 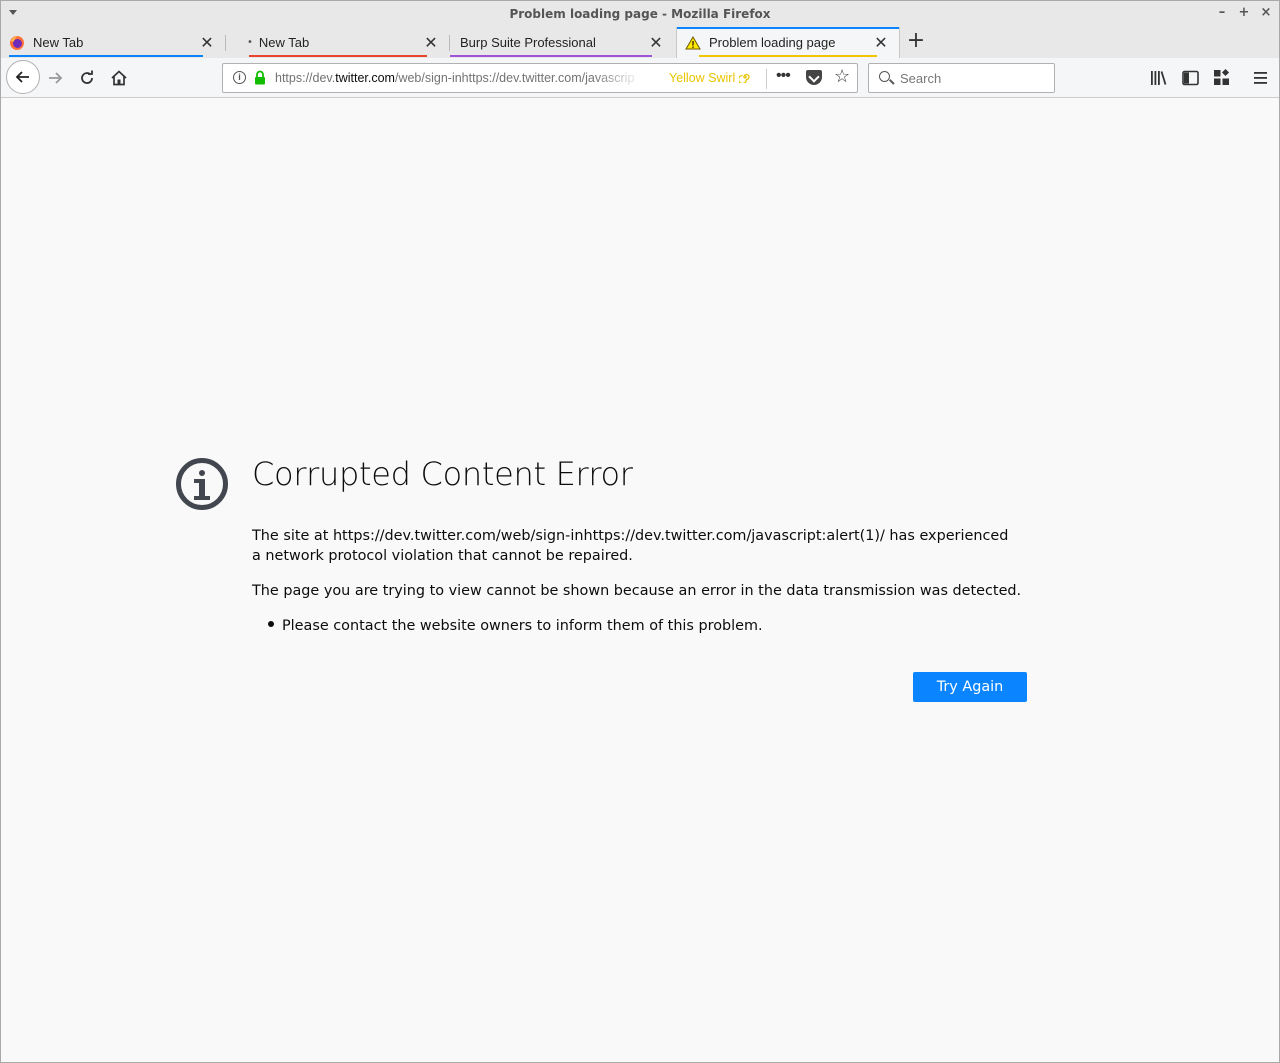 I want to click on tab-burp-suite: Burp Suite Professional ✕, so click(x=562, y=42).